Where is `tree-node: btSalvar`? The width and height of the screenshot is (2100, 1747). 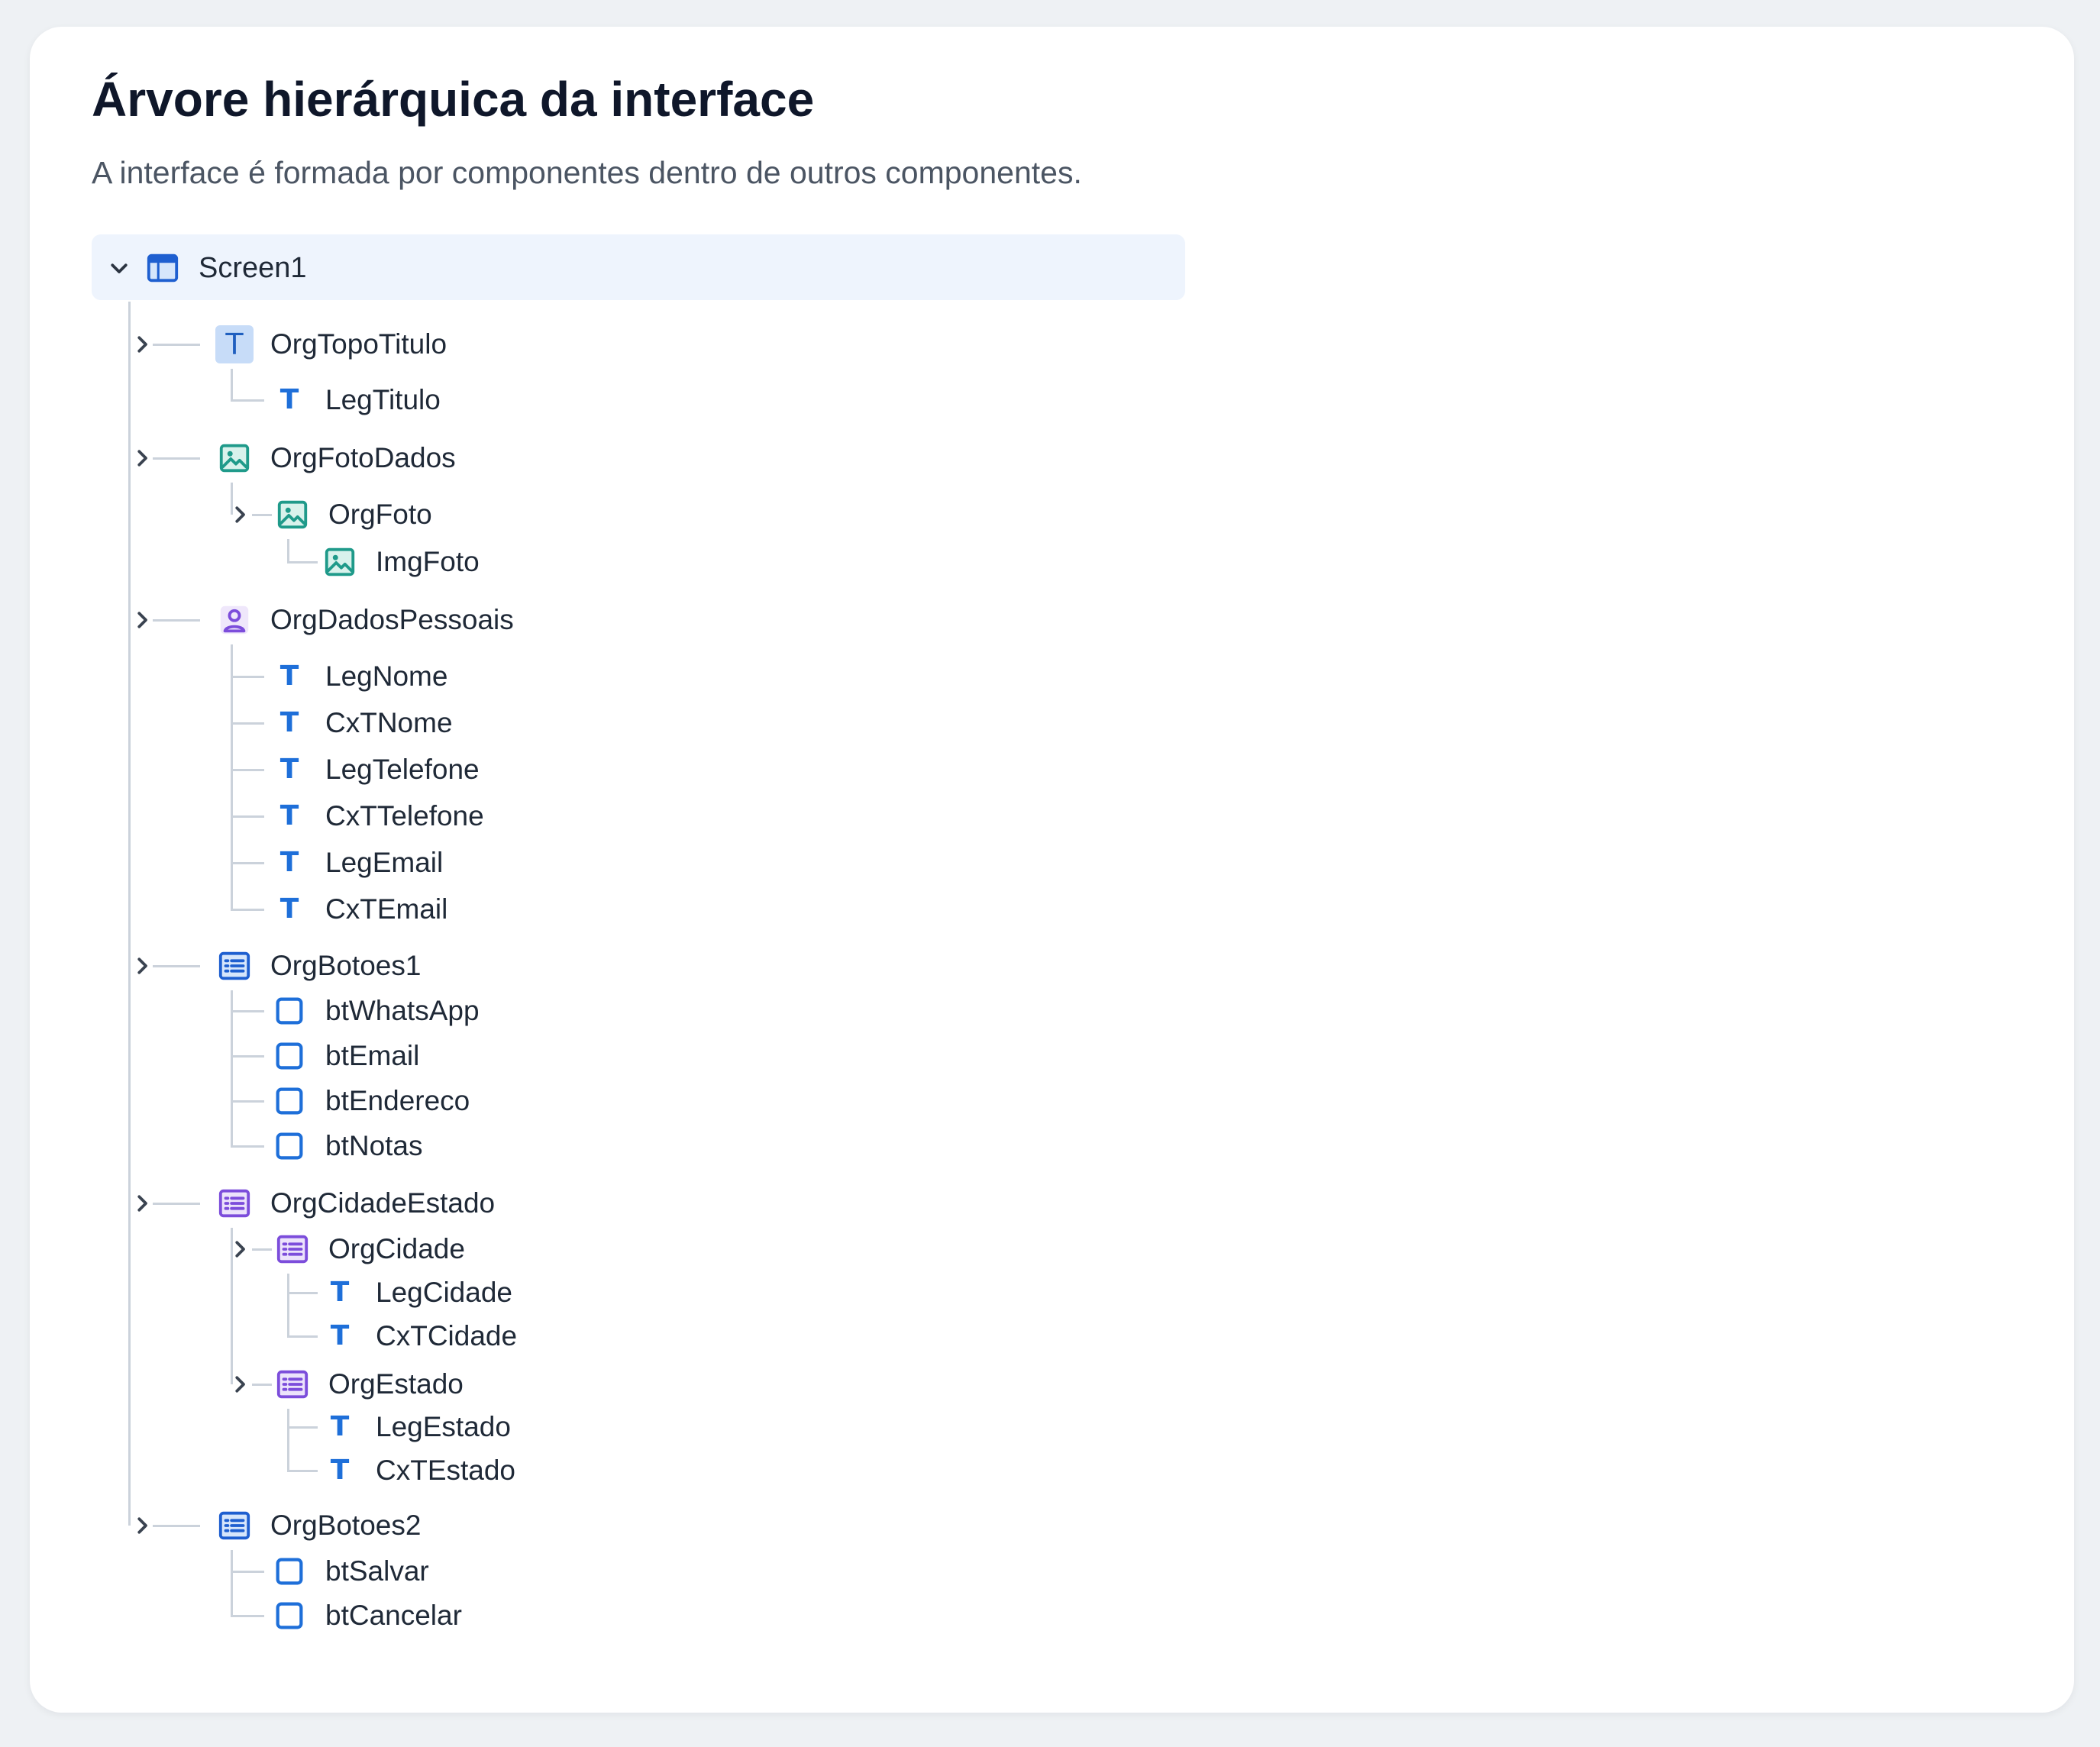
tree-node: btSalvar is located at coordinates (349, 1571).